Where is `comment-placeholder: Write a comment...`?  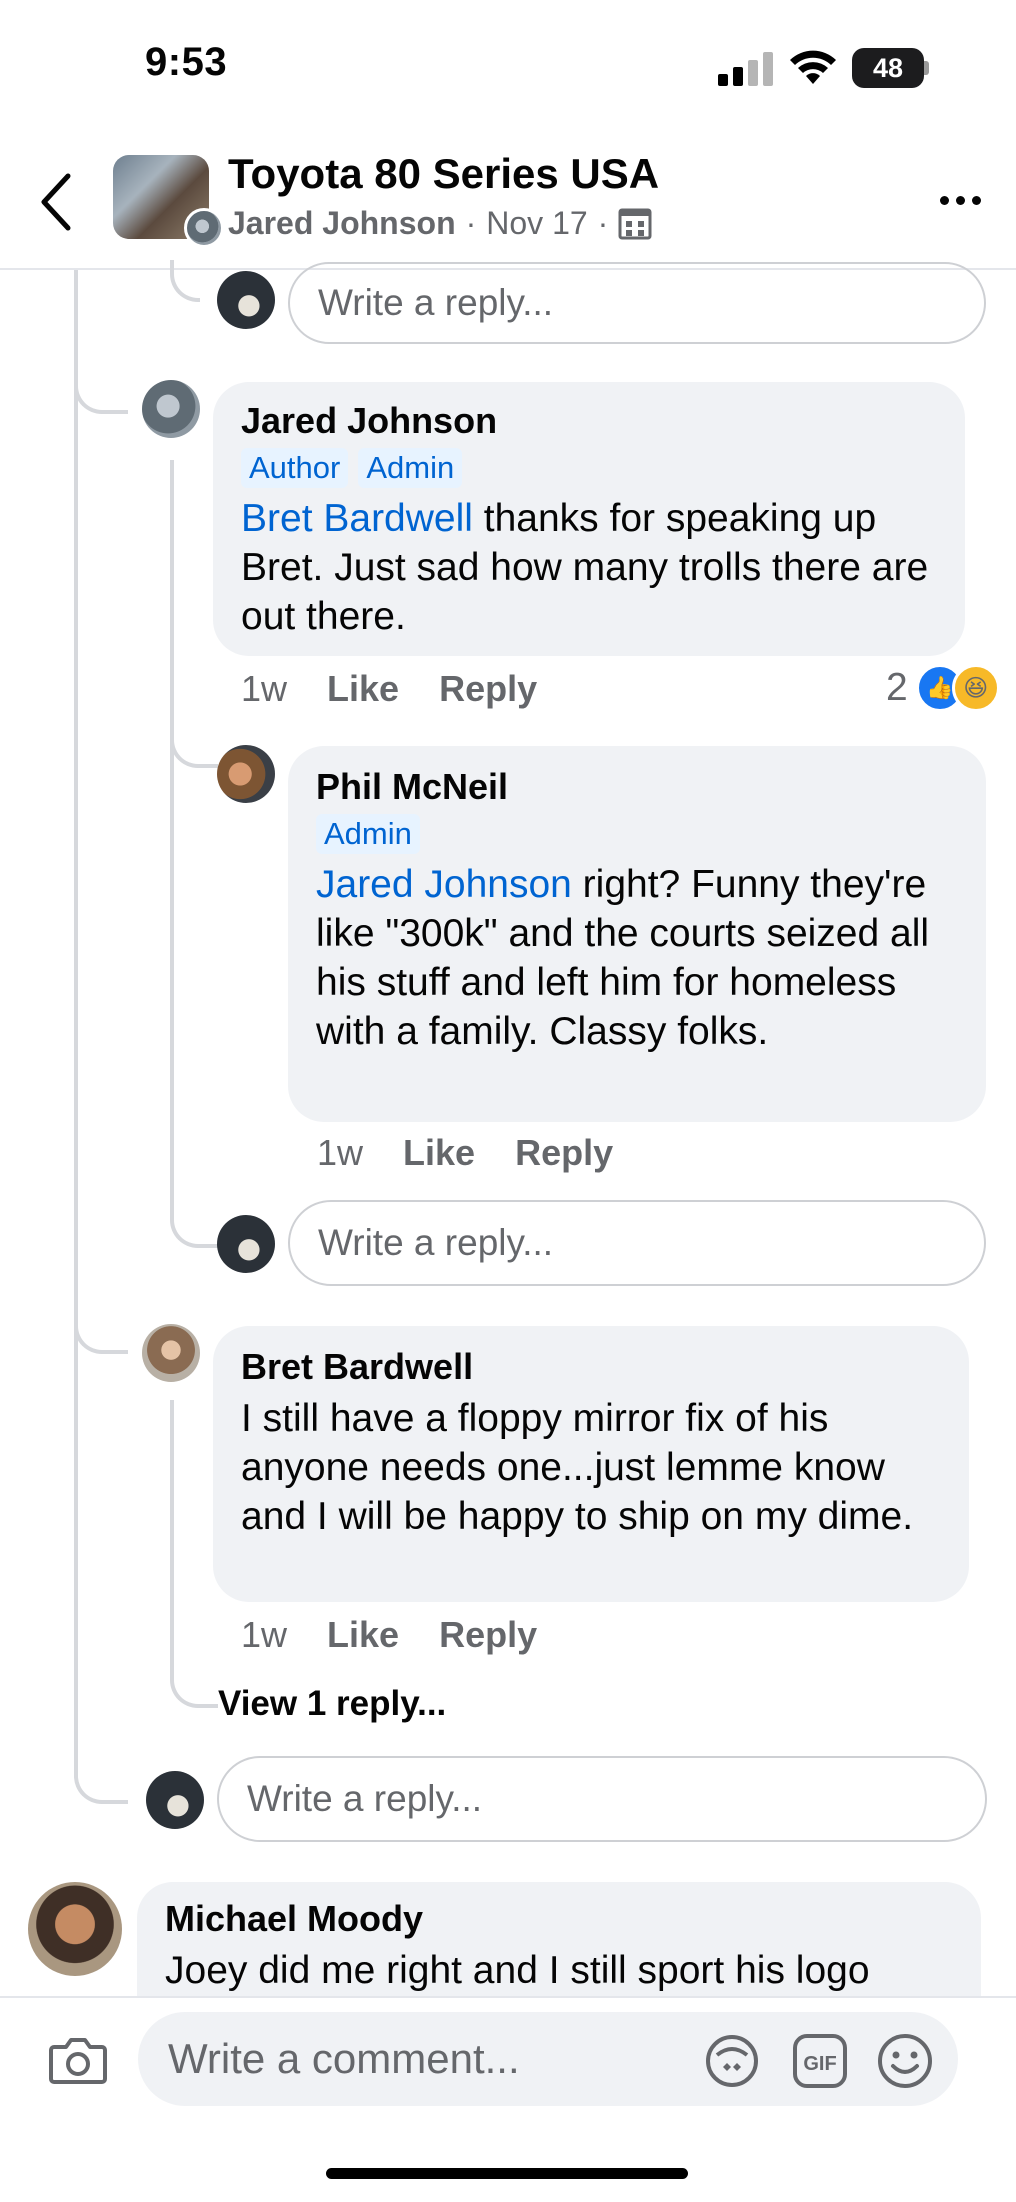 comment-placeholder: Write a comment... is located at coordinates (344, 2058).